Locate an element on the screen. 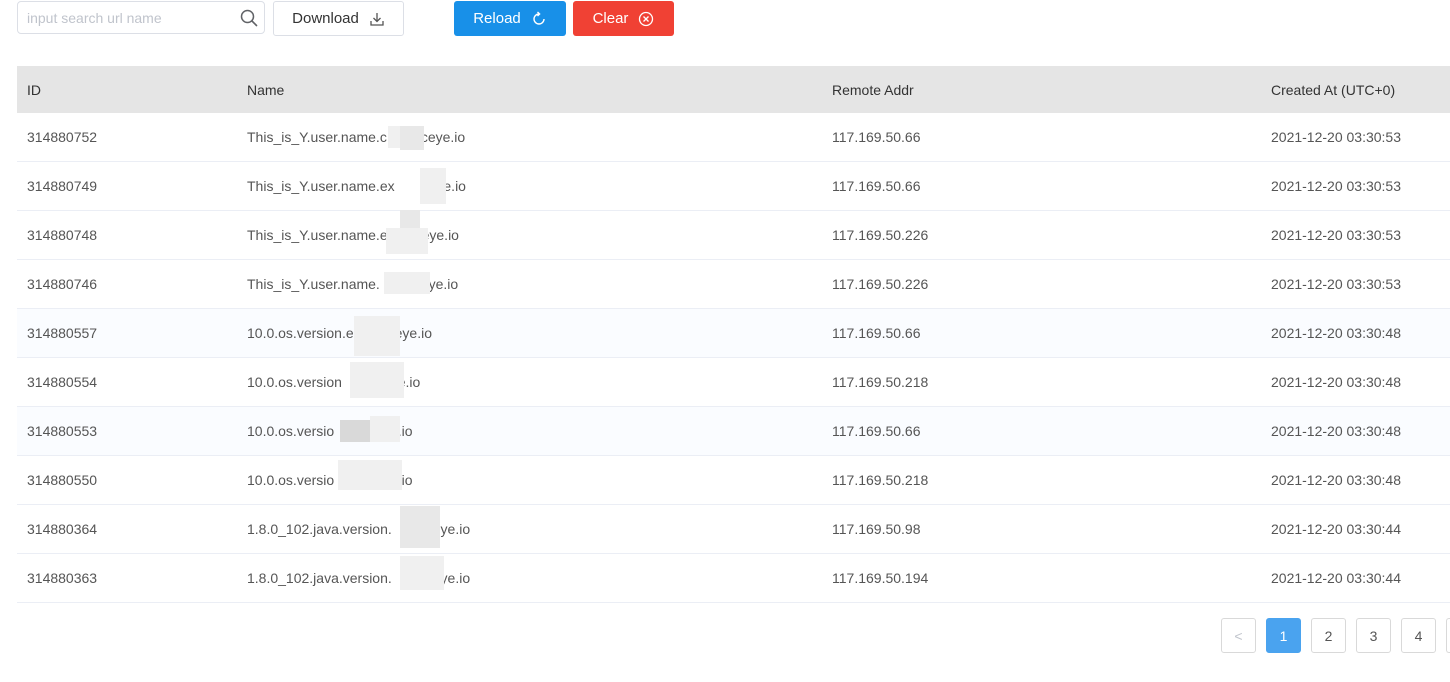 The image size is (1450, 682). download-label: Download is located at coordinates (325, 18).